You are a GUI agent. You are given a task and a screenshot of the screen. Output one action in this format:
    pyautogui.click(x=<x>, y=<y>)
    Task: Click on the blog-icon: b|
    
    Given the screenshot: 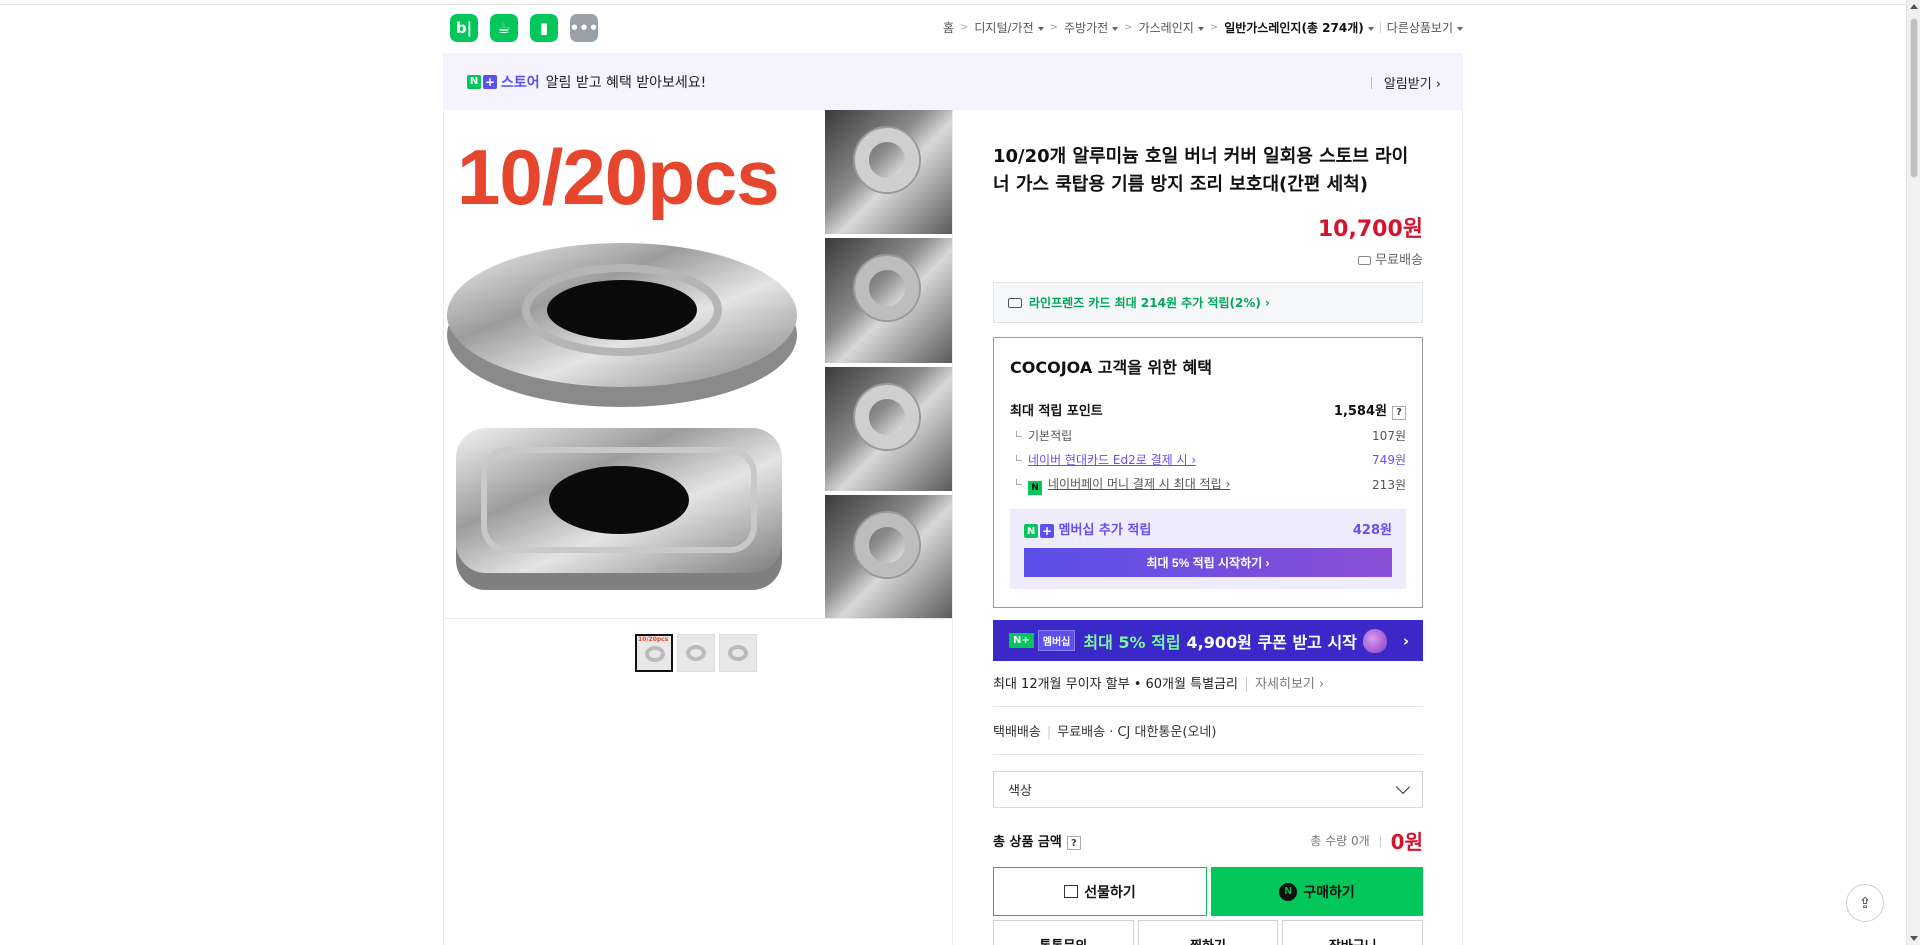 What is the action you would take?
    pyautogui.click(x=464, y=28)
    